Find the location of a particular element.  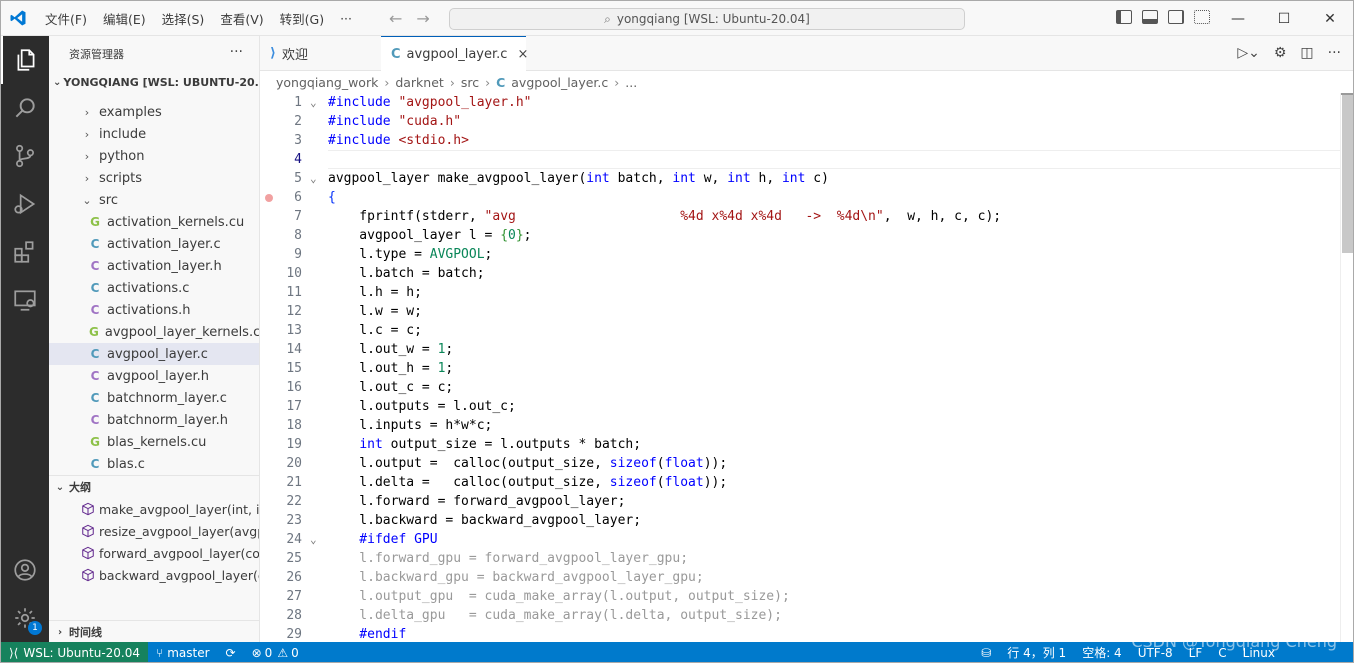

code-line: 9 l.type = AVGPOOL; is located at coordinates (800, 254).